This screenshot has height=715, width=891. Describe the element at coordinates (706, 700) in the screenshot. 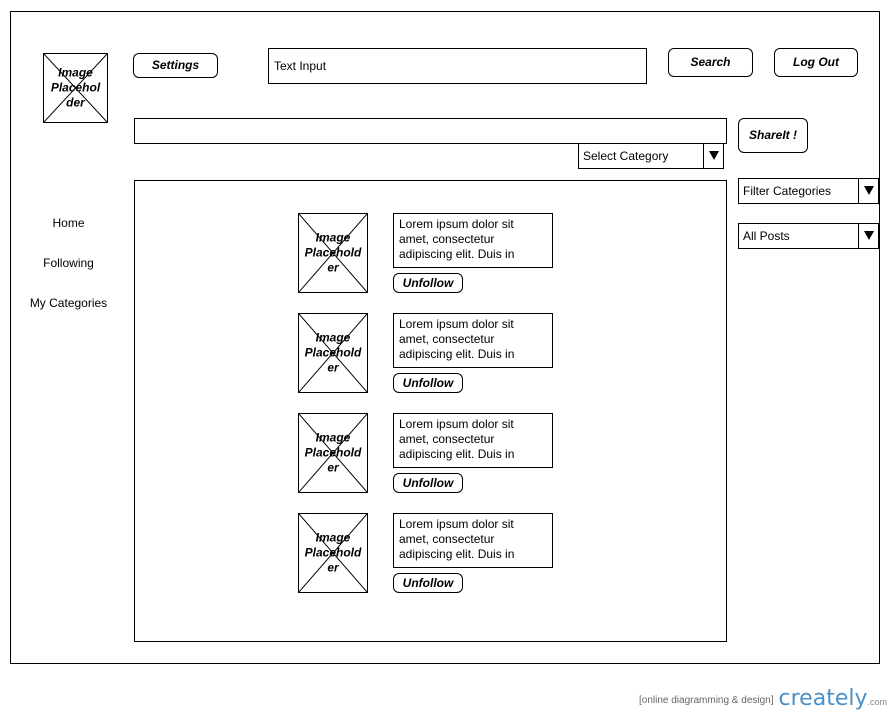

I see `footer-tagline: [online diagramming & design]` at that location.